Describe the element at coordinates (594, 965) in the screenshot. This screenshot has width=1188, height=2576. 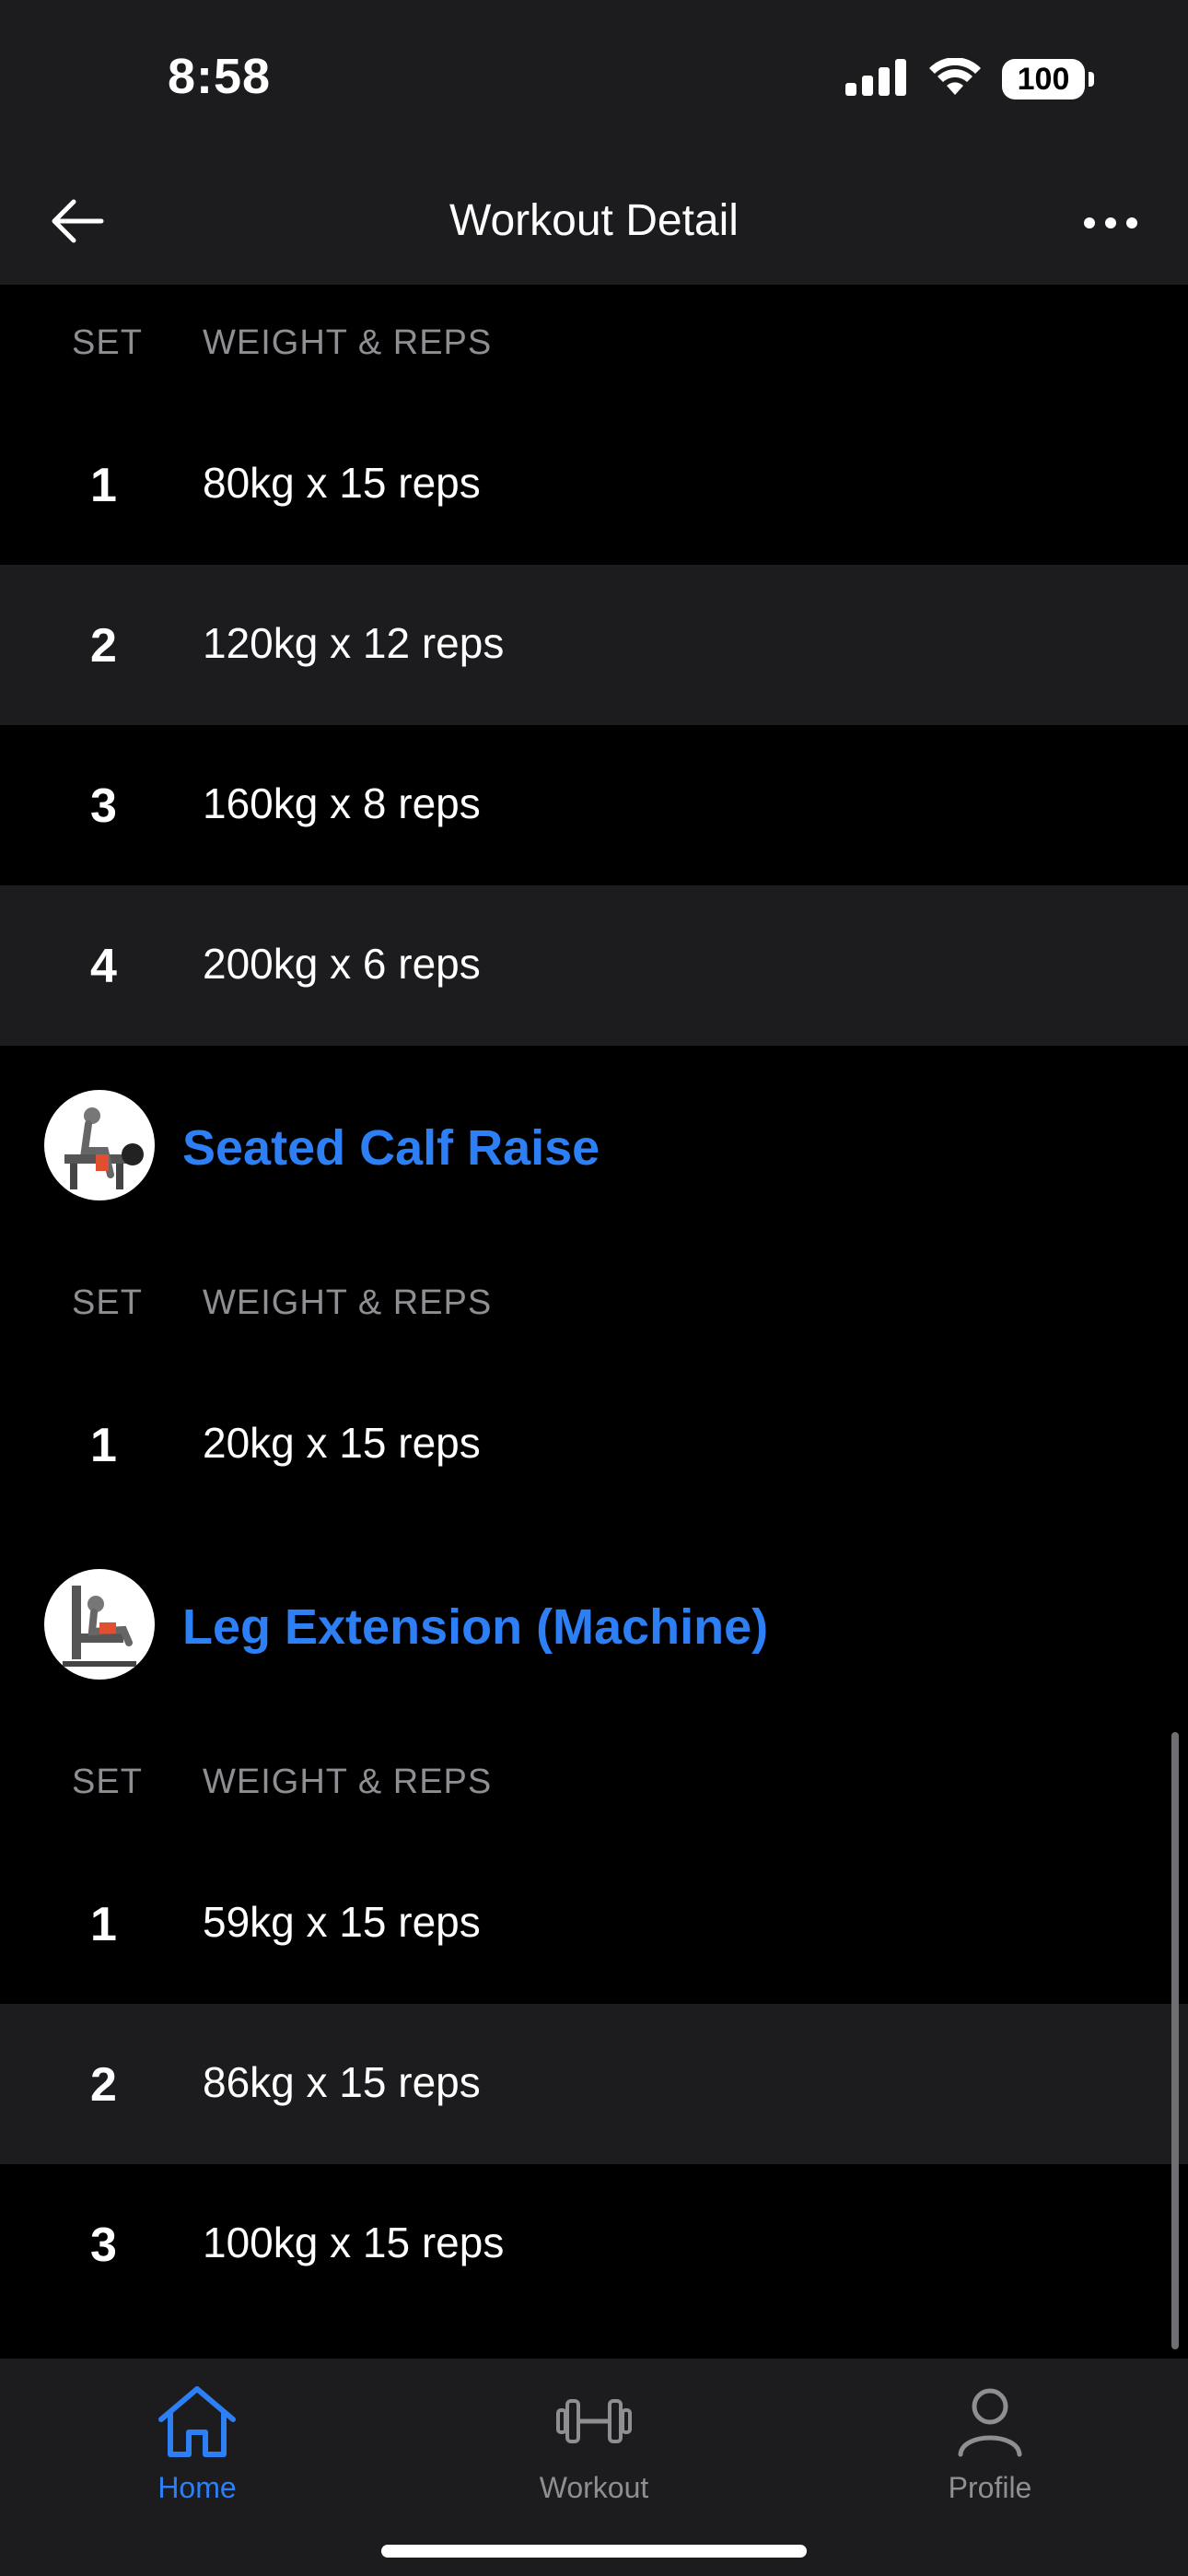
I see `set-row: 4 200kg x 6 reps` at that location.